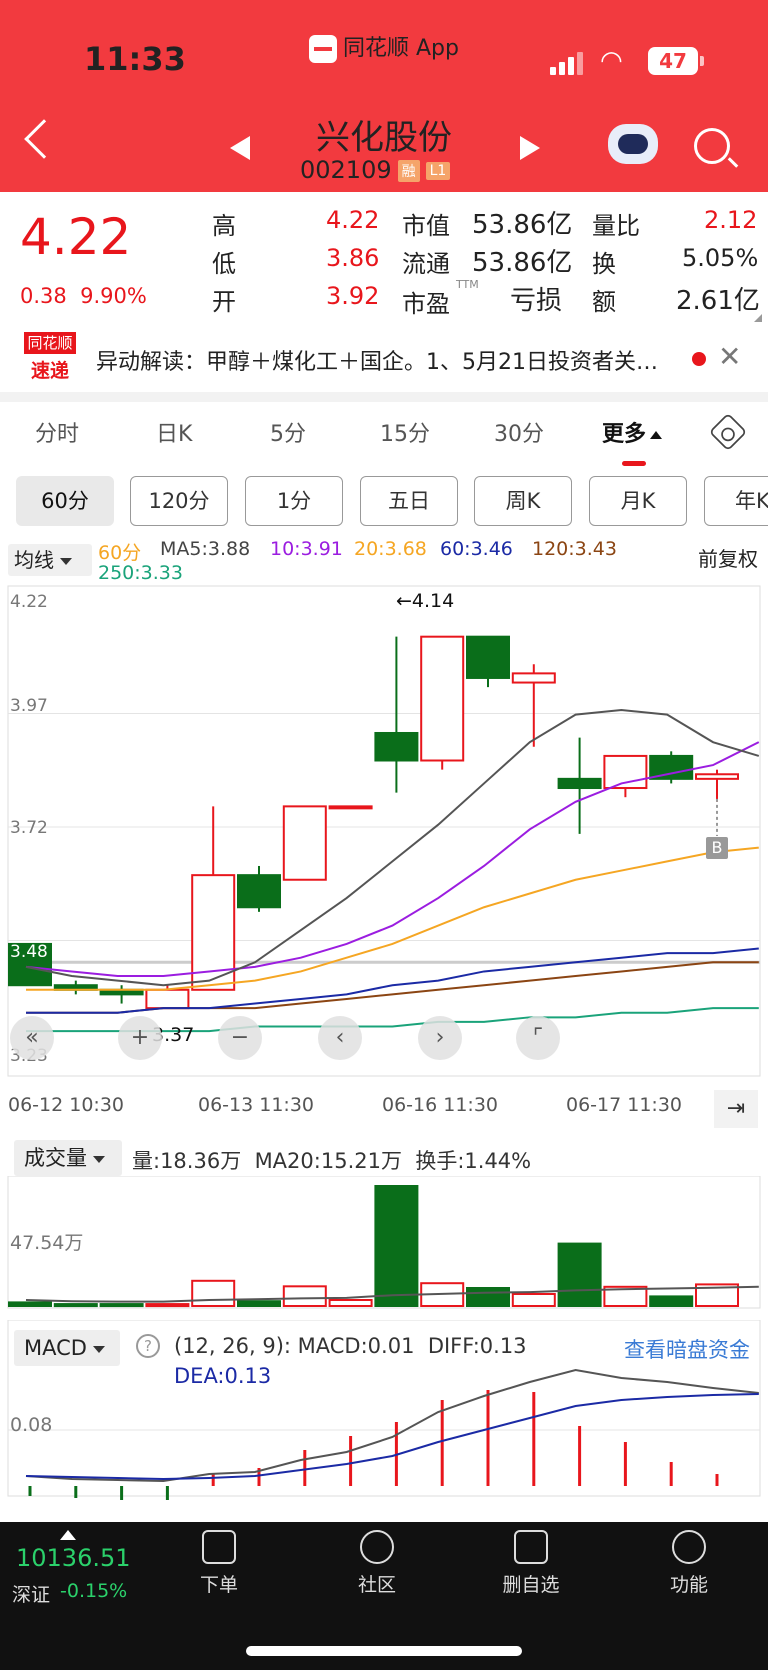 This screenshot has height=1670, width=768. What do you see at coordinates (728, 432) in the screenshot?
I see `settings-icon` at bounding box center [728, 432].